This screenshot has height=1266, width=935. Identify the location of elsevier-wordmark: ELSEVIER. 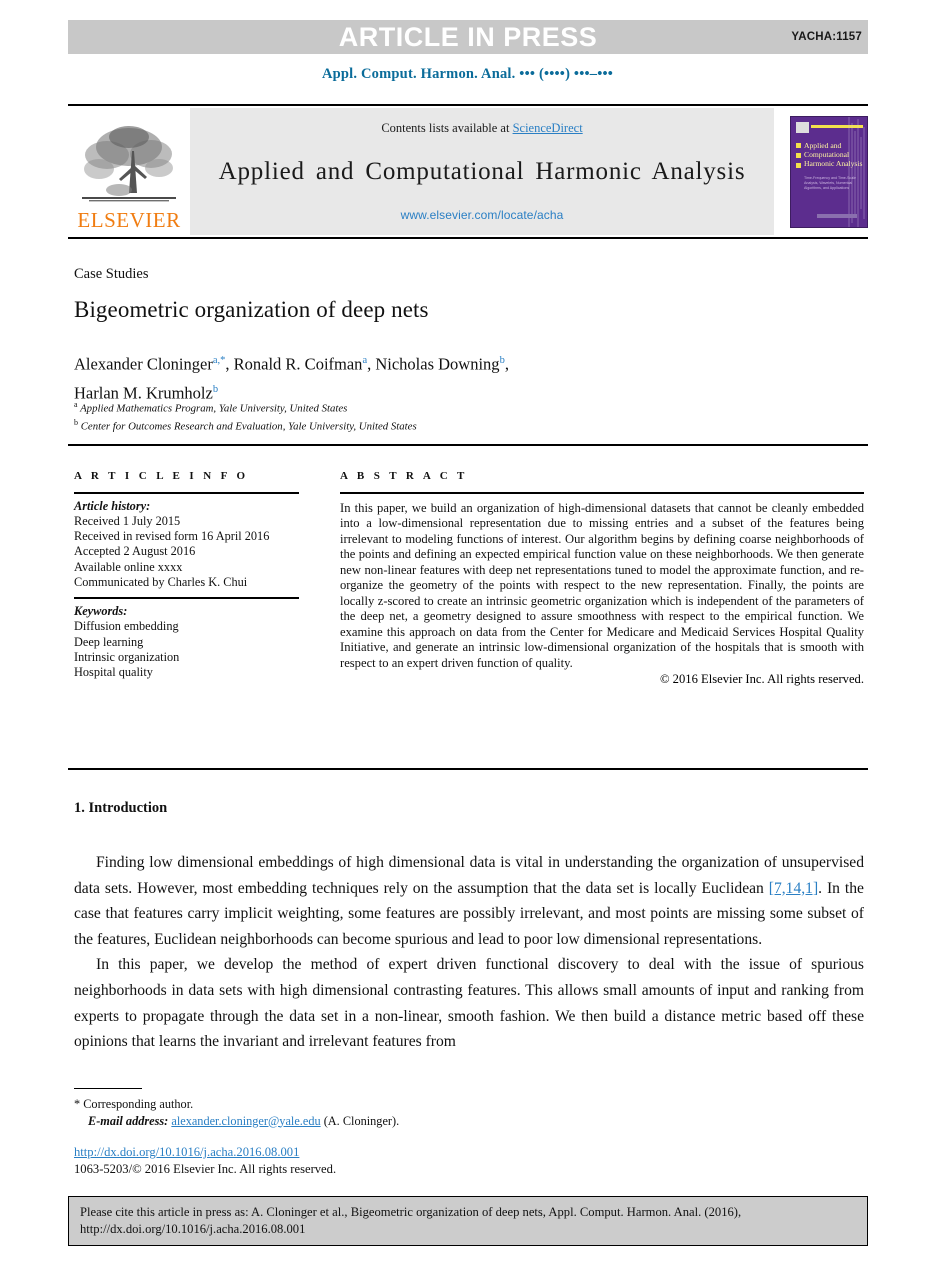
(129, 220).